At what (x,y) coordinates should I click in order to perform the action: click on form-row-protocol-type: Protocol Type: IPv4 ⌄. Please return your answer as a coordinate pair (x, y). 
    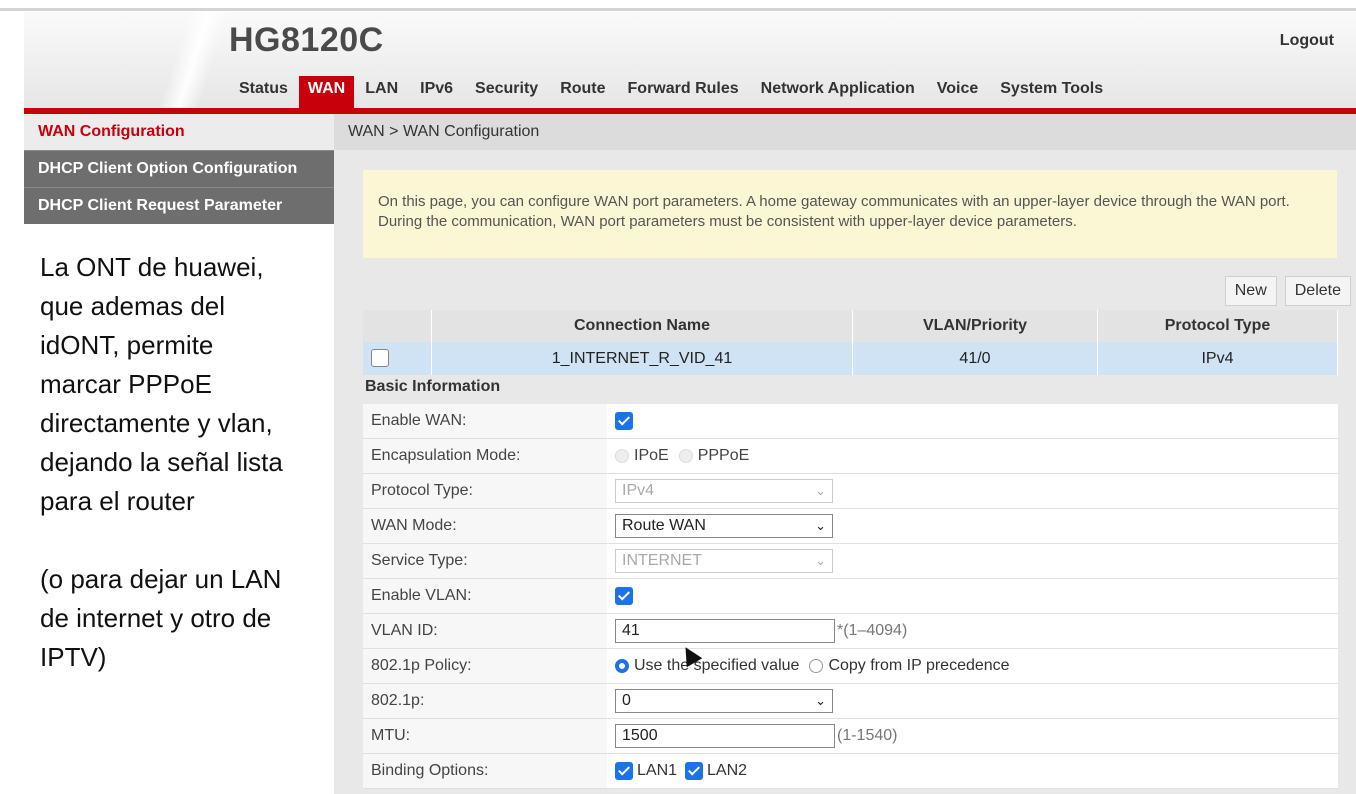
    Looking at the image, I should click on (850, 491).